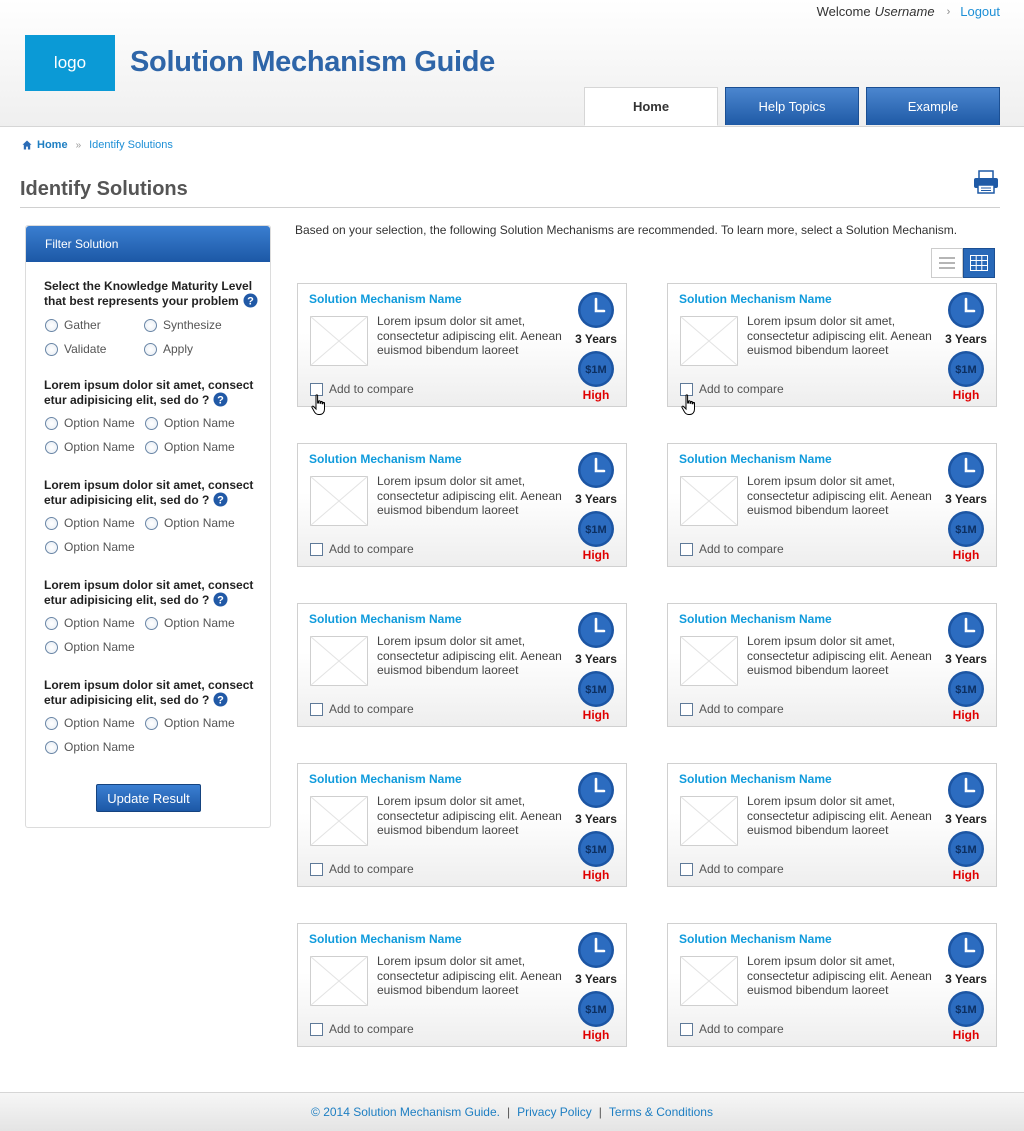  I want to click on solution-risk: High, so click(596, 875).